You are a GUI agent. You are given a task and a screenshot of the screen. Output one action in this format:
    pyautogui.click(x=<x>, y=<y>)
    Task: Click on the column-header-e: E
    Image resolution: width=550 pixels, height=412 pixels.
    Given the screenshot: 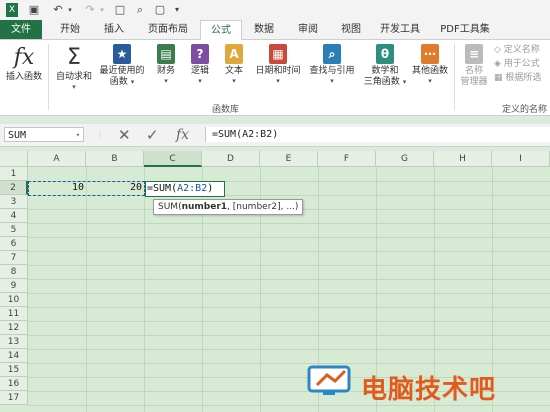 What is the action you would take?
    pyautogui.click(x=289, y=159)
    